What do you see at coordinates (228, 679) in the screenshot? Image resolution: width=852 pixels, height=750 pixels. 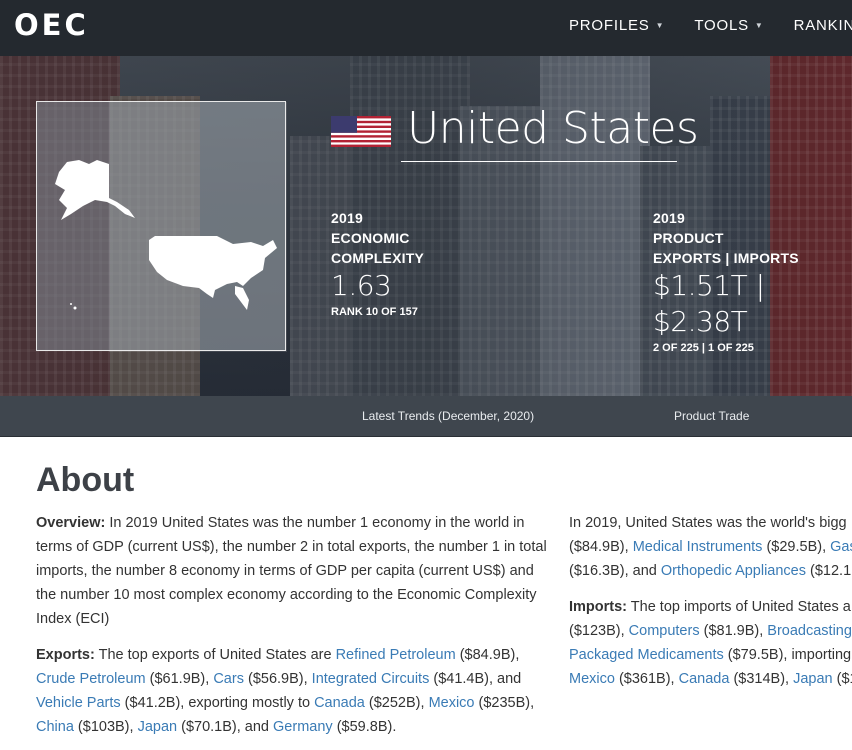 I see `product-link: Cars` at bounding box center [228, 679].